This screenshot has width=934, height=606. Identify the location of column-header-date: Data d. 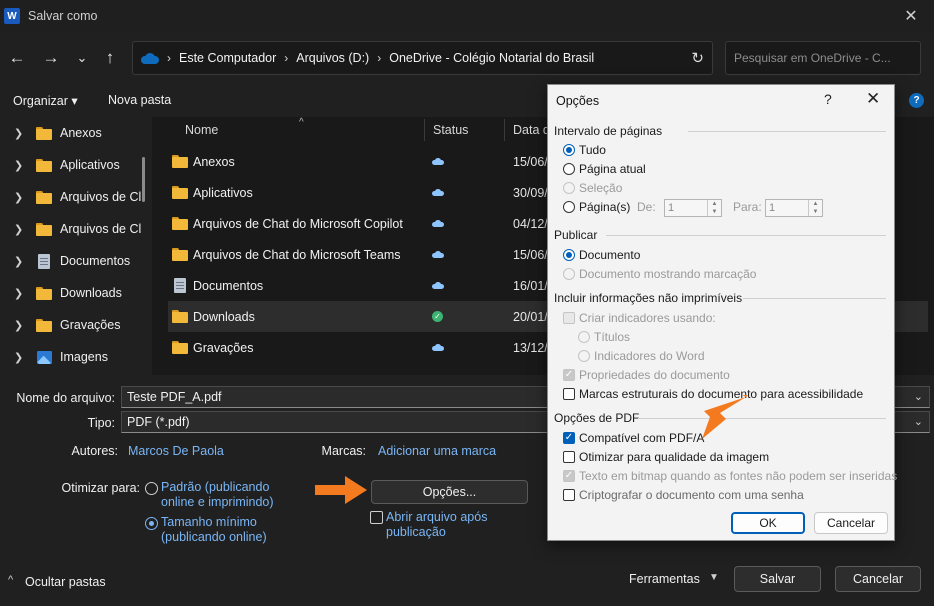
(531, 130).